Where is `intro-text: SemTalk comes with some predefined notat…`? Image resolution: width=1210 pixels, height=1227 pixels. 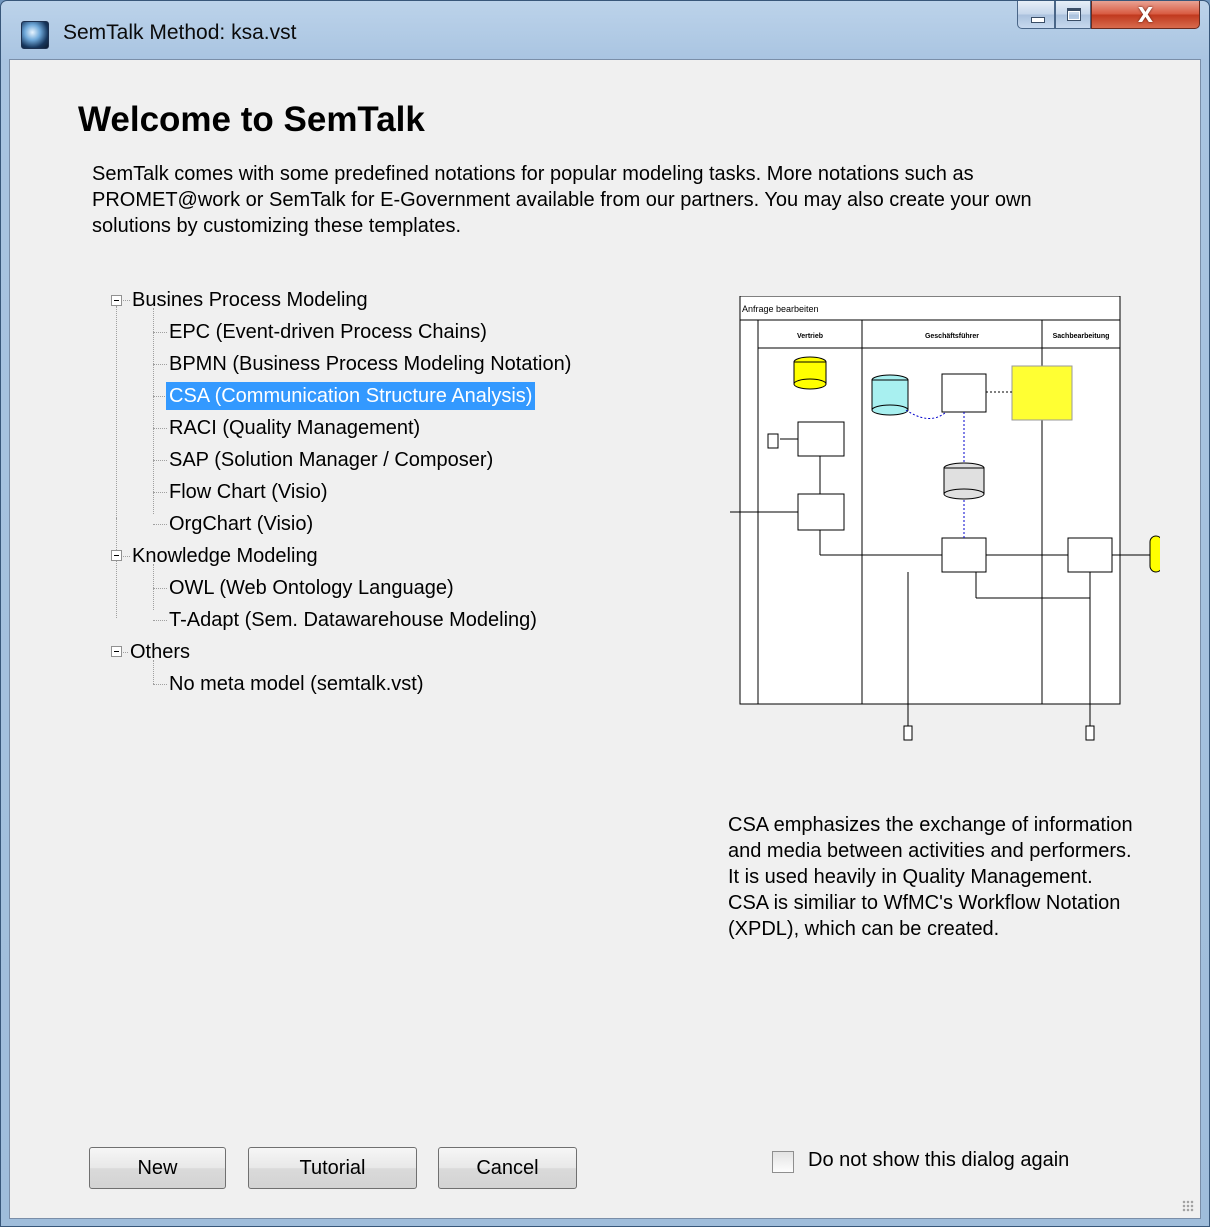
intro-text: SemTalk comes with some predefined notat… is located at coordinates (562, 200).